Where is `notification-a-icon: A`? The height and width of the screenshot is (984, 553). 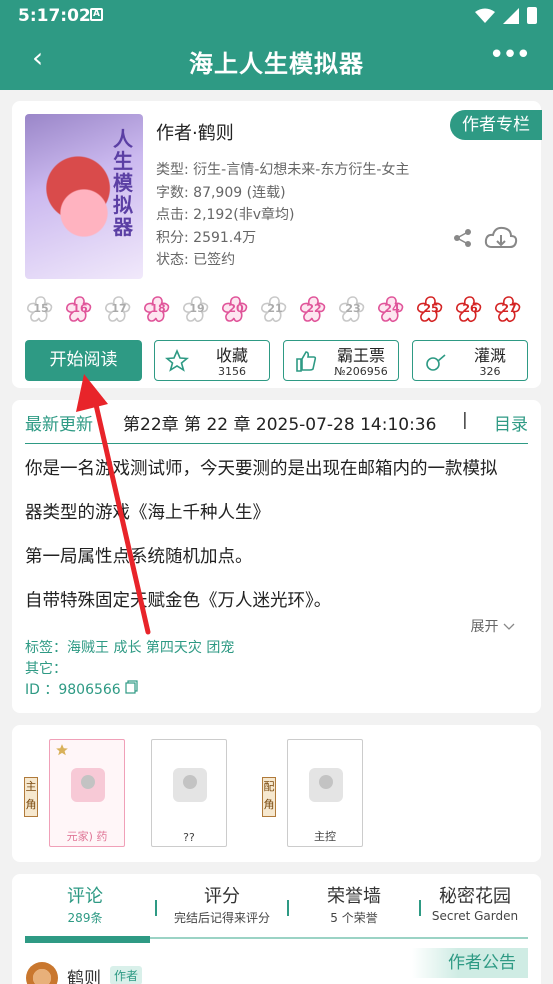
notification-a-icon: A is located at coordinates (96, 14).